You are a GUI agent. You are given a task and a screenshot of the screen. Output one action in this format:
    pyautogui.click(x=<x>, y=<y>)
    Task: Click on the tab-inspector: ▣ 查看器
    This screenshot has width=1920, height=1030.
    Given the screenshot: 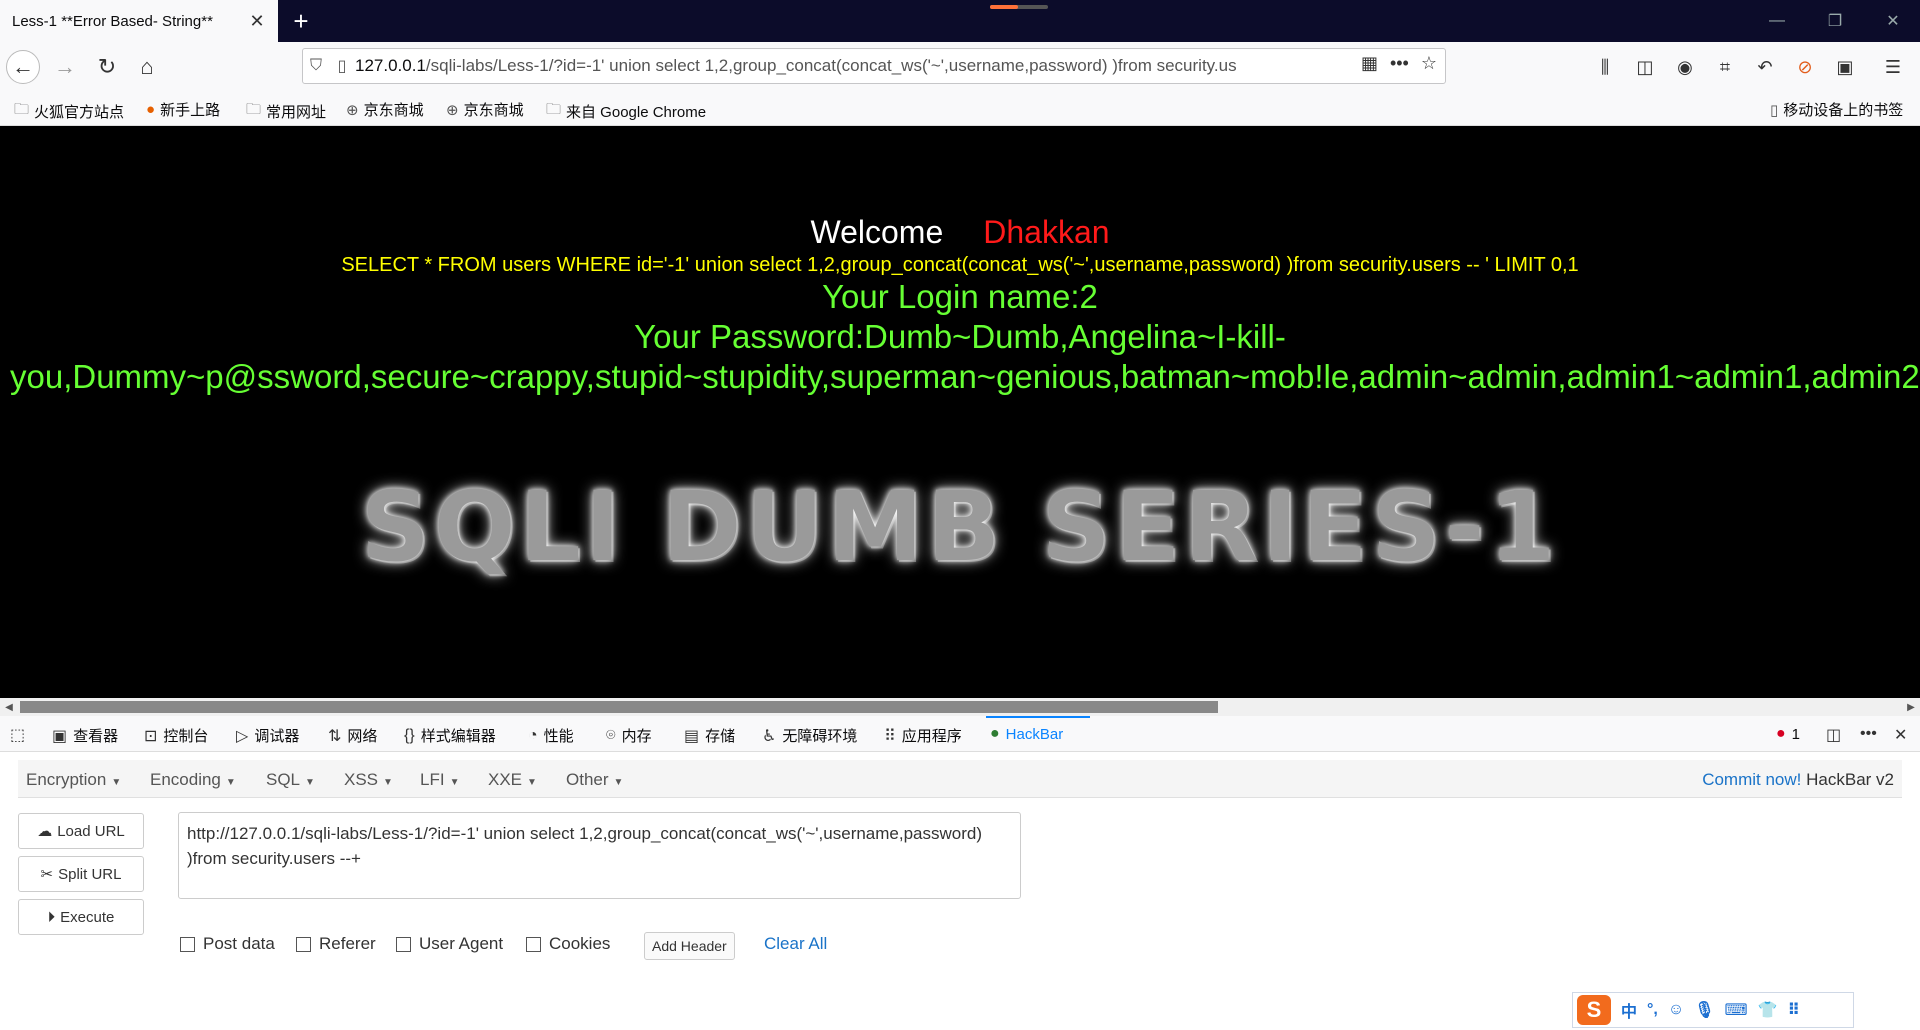 What is the action you would take?
    pyautogui.click(x=85, y=735)
    